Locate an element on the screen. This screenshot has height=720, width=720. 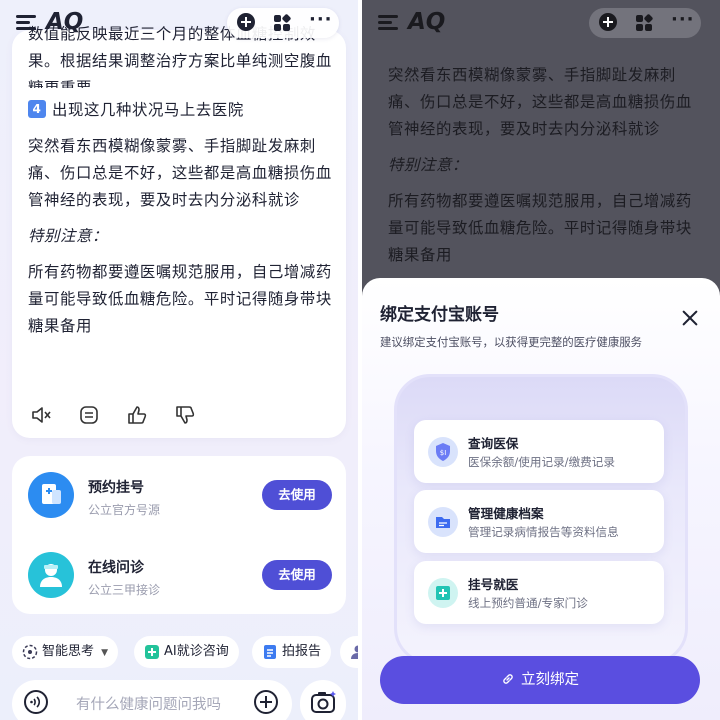
chip-smart-thinking: 智能思考 ▼ is located at coordinates (65, 652).